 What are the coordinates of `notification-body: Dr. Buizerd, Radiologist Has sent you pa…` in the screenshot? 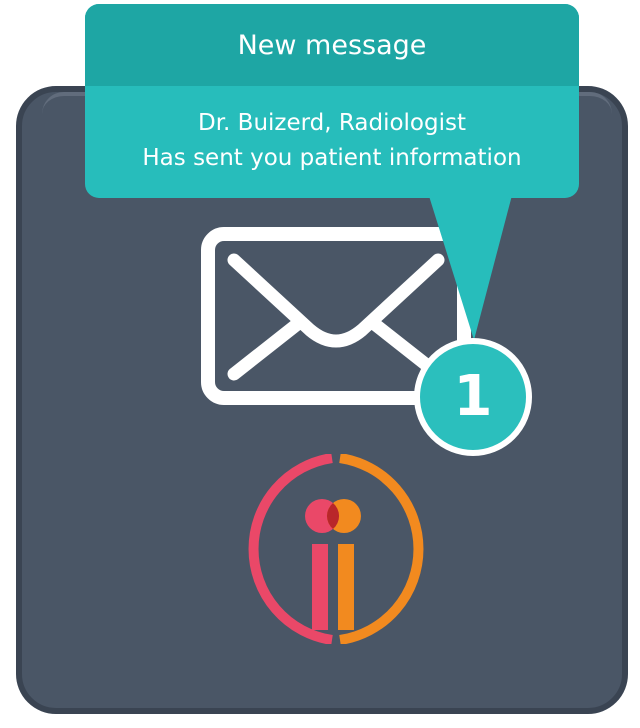 It's located at (332, 131).